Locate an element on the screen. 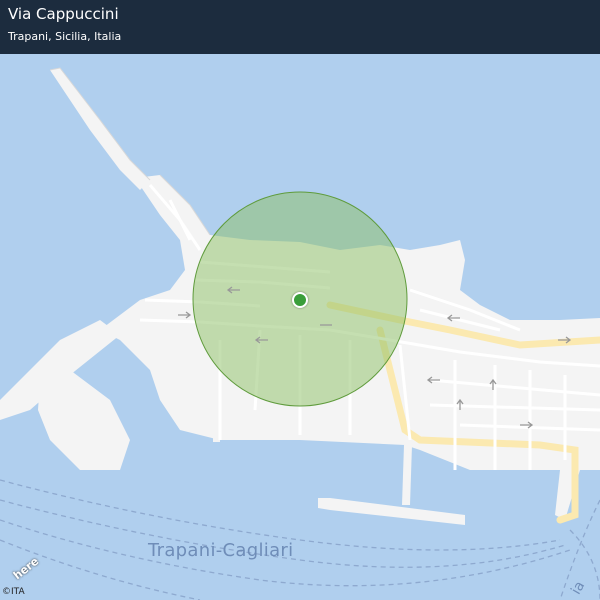 The height and width of the screenshot is (600, 600). ferry-route-label: Trapani-Cagliari is located at coordinates (221, 550).